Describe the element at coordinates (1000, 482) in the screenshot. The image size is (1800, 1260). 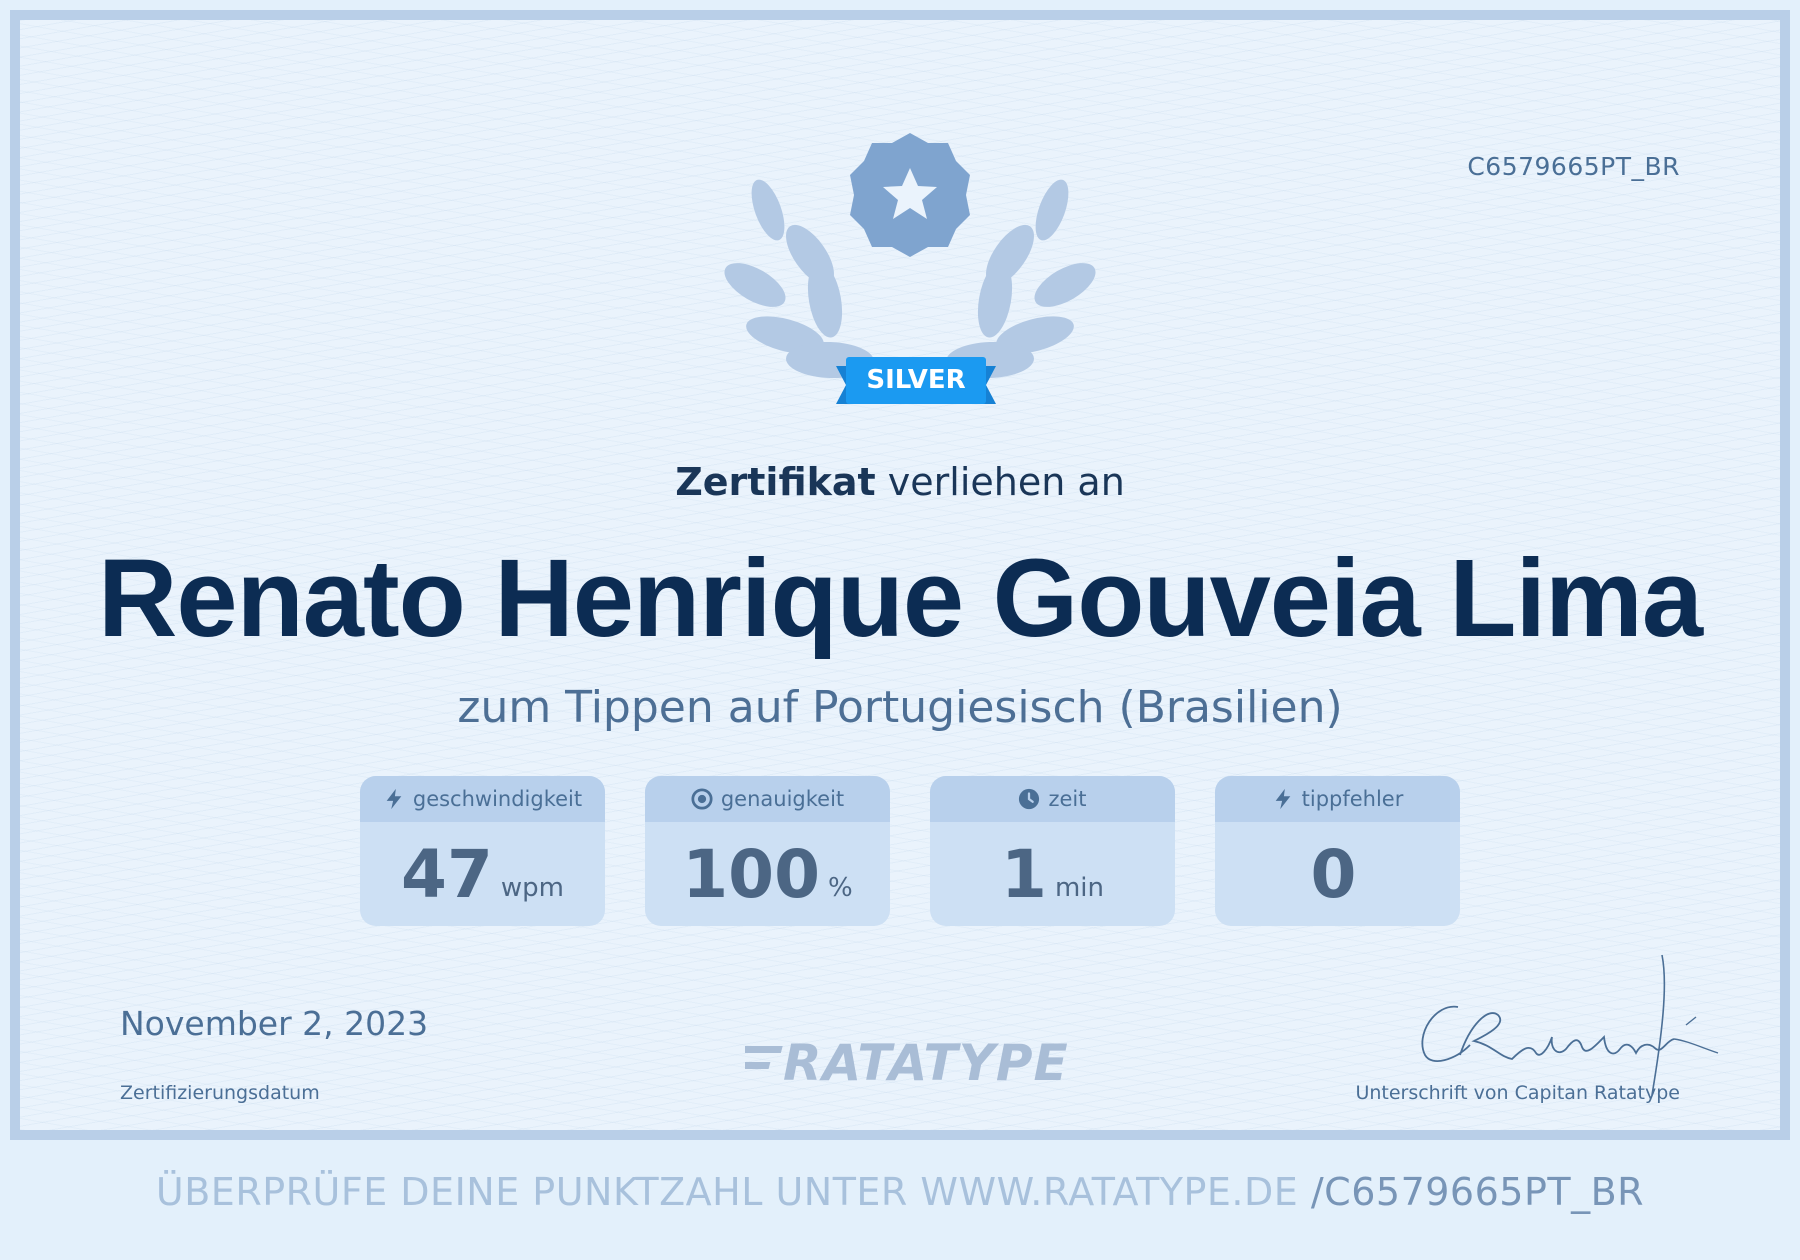
I see `heading-rest: verliehen an` at that location.